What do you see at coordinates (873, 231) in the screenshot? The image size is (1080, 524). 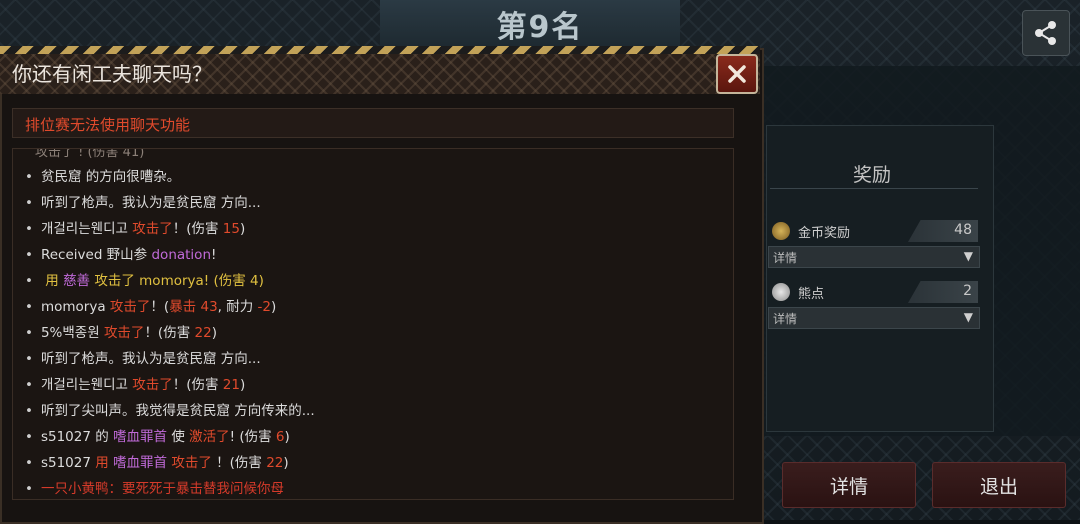 I see `reward-row-gold: 金币奖励 48` at bounding box center [873, 231].